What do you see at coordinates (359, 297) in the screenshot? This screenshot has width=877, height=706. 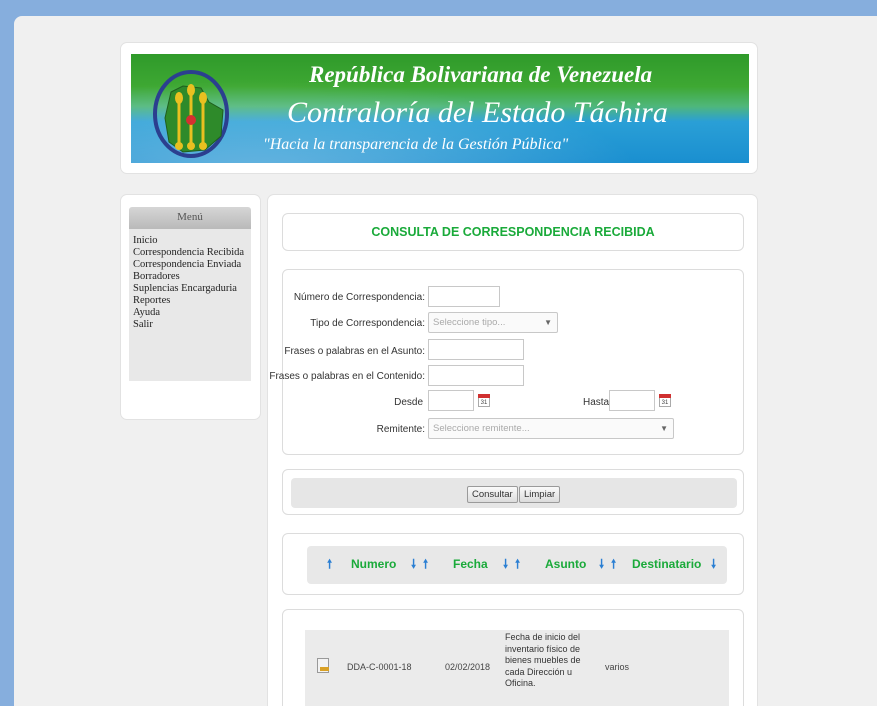 I see `numero-label: Número de Correspondencia:` at bounding box center [359, 297].